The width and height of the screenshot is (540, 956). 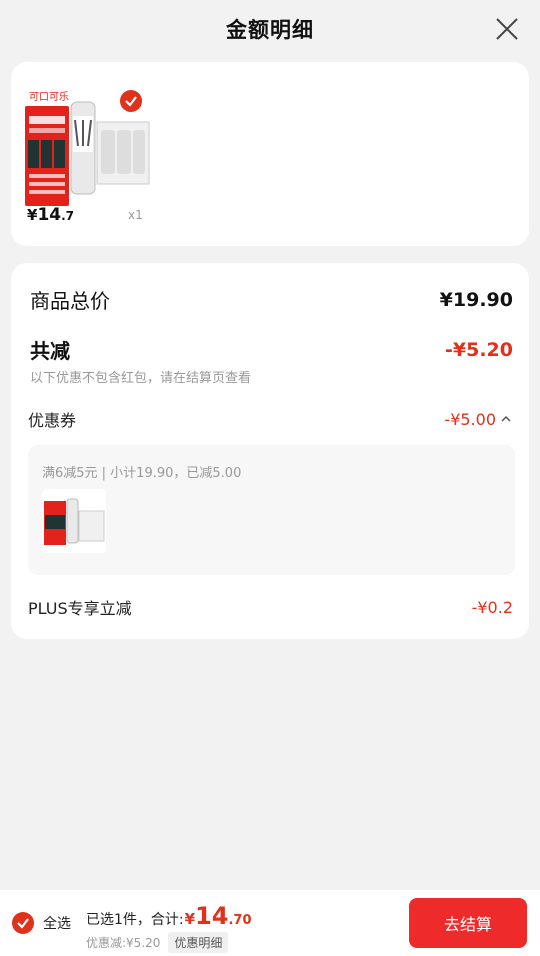 I want to click on total-price: ¥14.70, so click(x=218, y=916).